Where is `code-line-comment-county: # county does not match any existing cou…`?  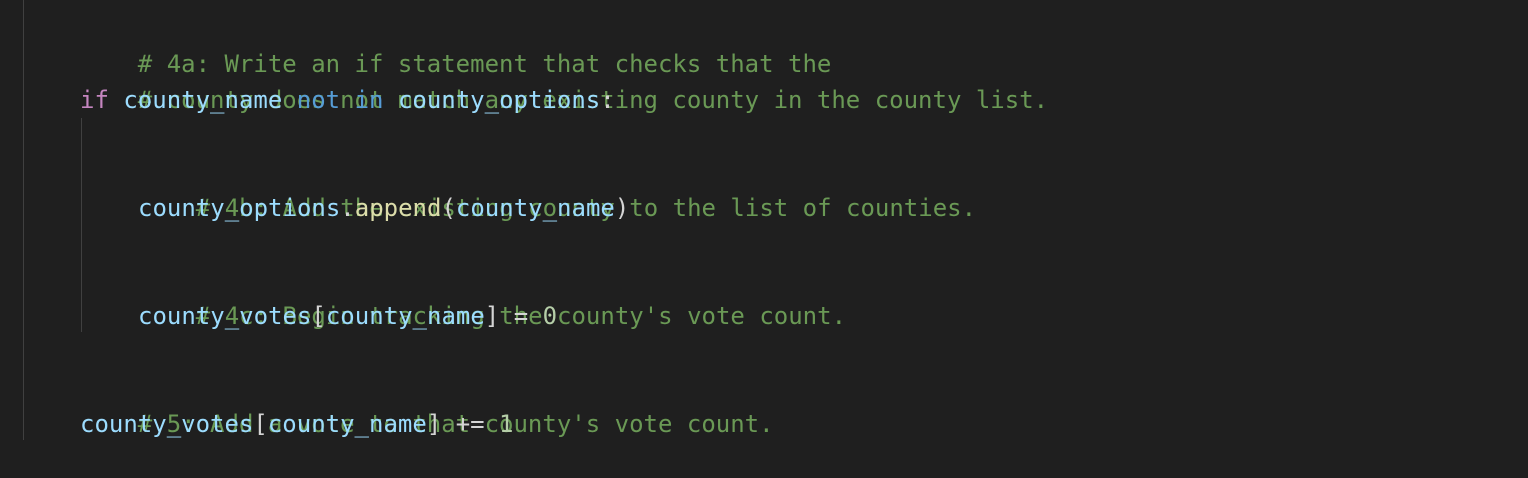
code-line-comment-county: # county does not match any existing cou… is located at coordinates (564, 80).